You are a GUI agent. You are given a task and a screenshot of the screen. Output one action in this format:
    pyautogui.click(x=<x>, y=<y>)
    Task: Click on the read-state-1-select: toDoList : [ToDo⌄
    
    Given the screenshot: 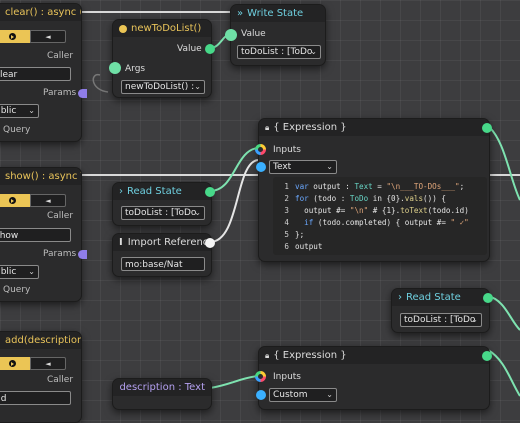 What is the action you would take?
    pyautogui.click(x=163, y=213)
    